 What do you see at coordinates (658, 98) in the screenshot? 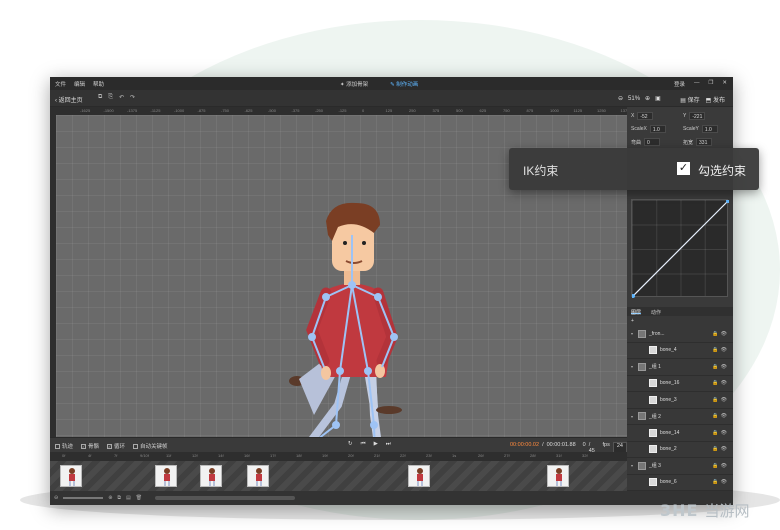
I see `fit-screen-icon: ▣` at bounding box center [658, 98].